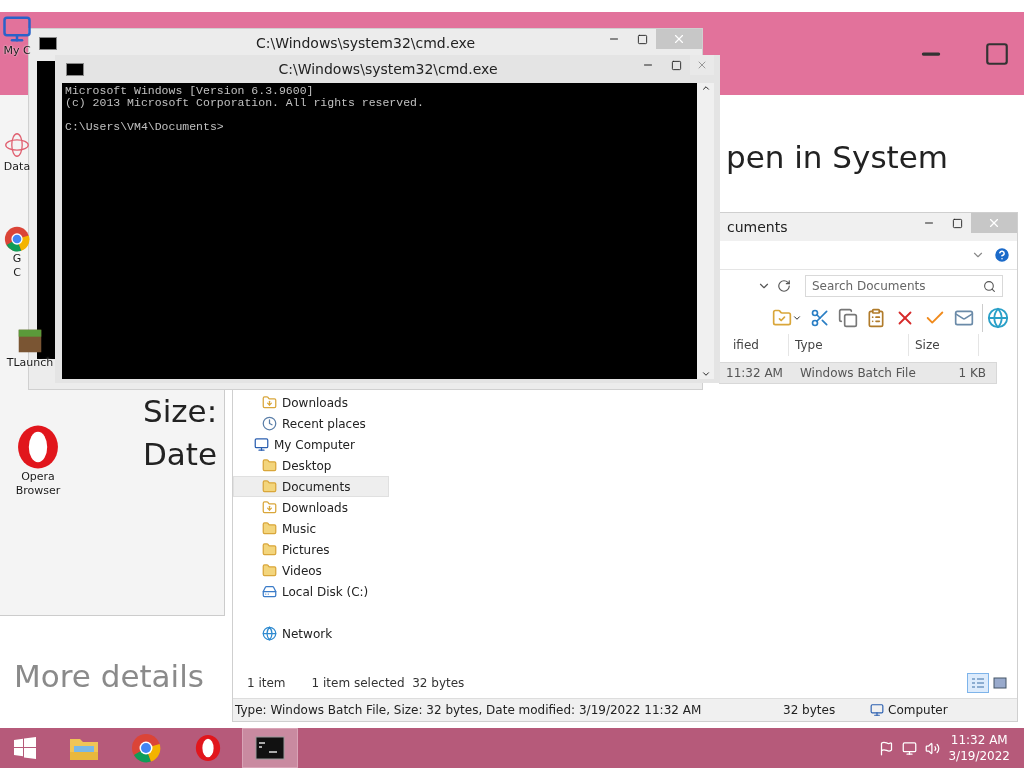  I want to click on flag-icon, so click(887, 748).